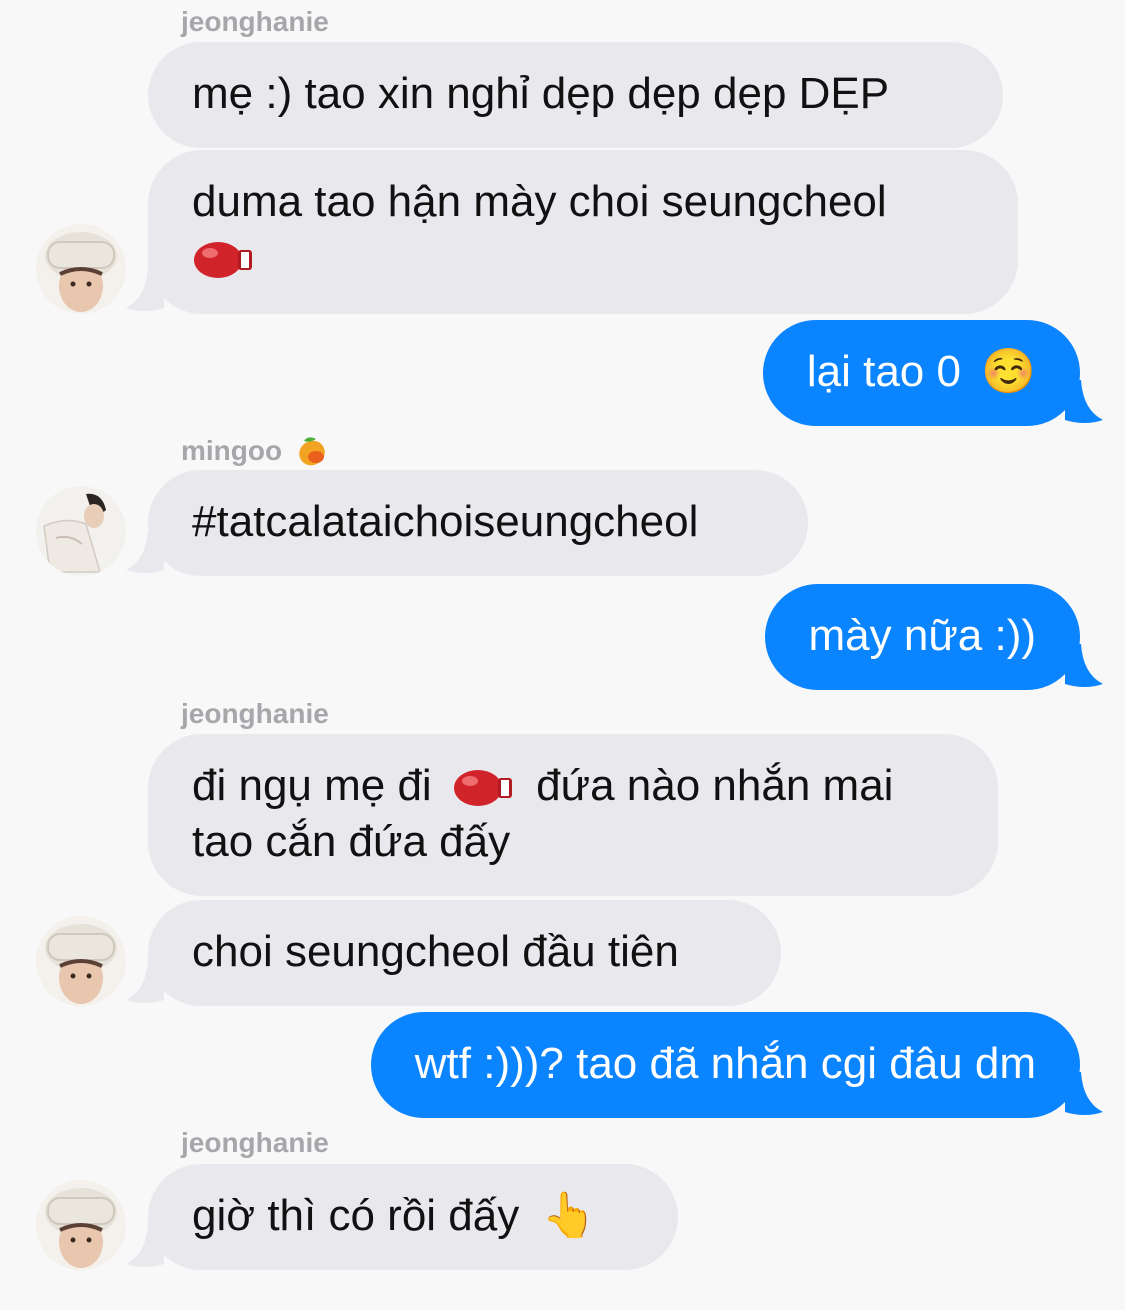 This screenshot has height=1310, width=1125. I want to click on message-text: tao cắn đứa đấy, so click(351, 841).